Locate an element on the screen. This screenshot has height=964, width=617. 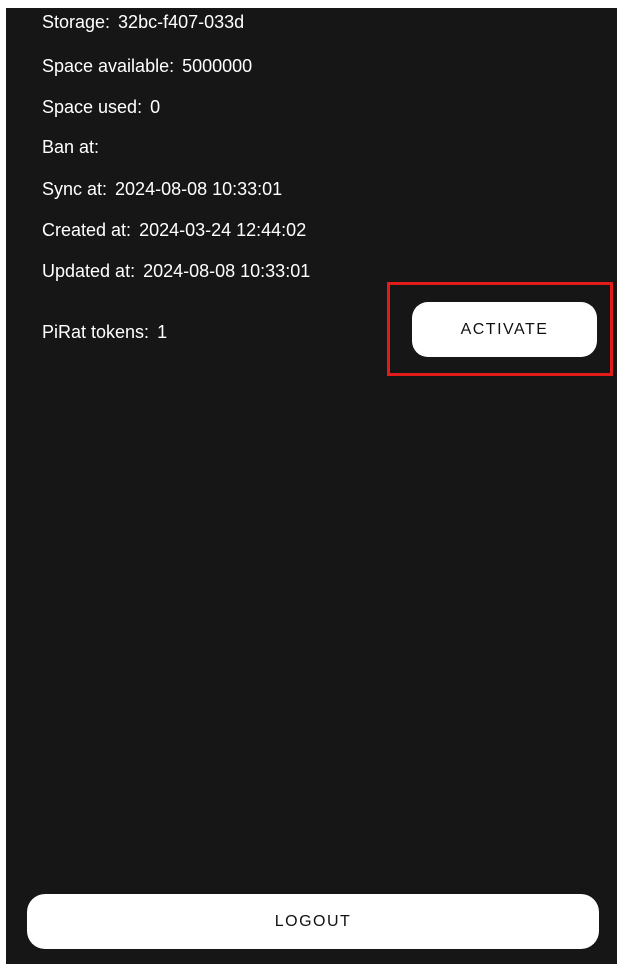
storage-label: Storage: is located at coordinates (76, 22).